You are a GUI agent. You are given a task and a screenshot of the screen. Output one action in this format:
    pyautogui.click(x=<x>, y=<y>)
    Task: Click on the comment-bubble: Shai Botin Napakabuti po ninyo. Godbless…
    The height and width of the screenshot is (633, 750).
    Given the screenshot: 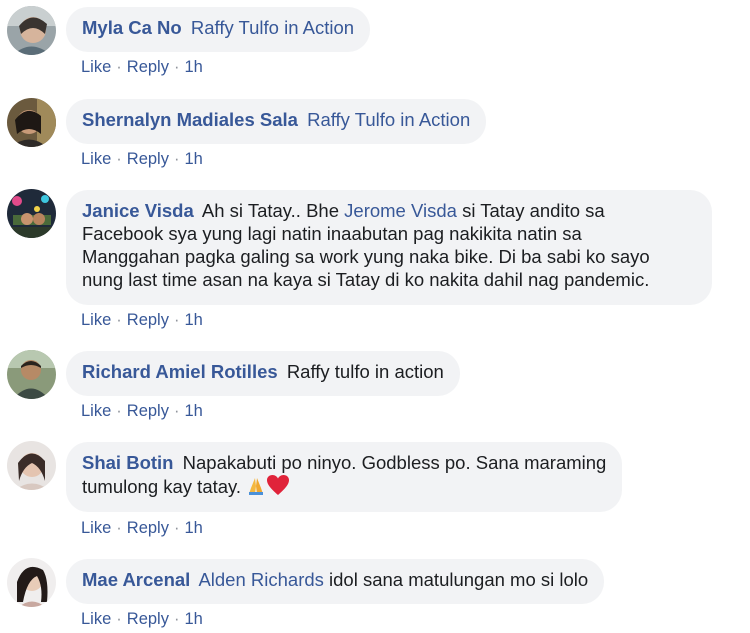 What is the action you would take?
    pyautogui.click(x=344, y=477)
    